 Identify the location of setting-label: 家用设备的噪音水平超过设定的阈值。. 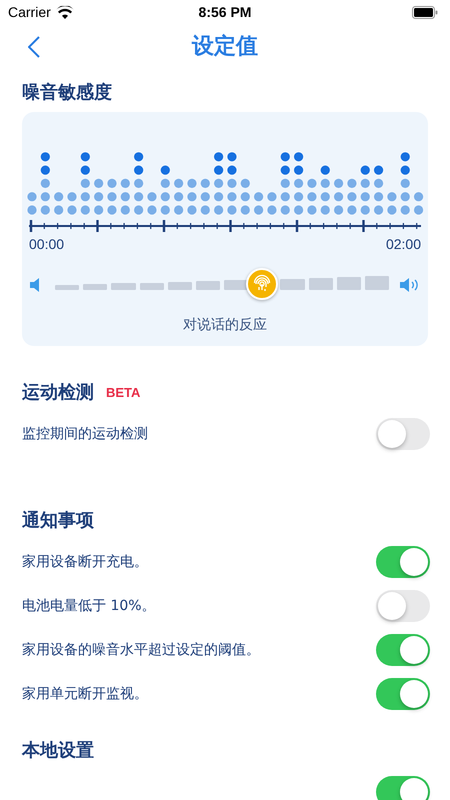
(141, 650).